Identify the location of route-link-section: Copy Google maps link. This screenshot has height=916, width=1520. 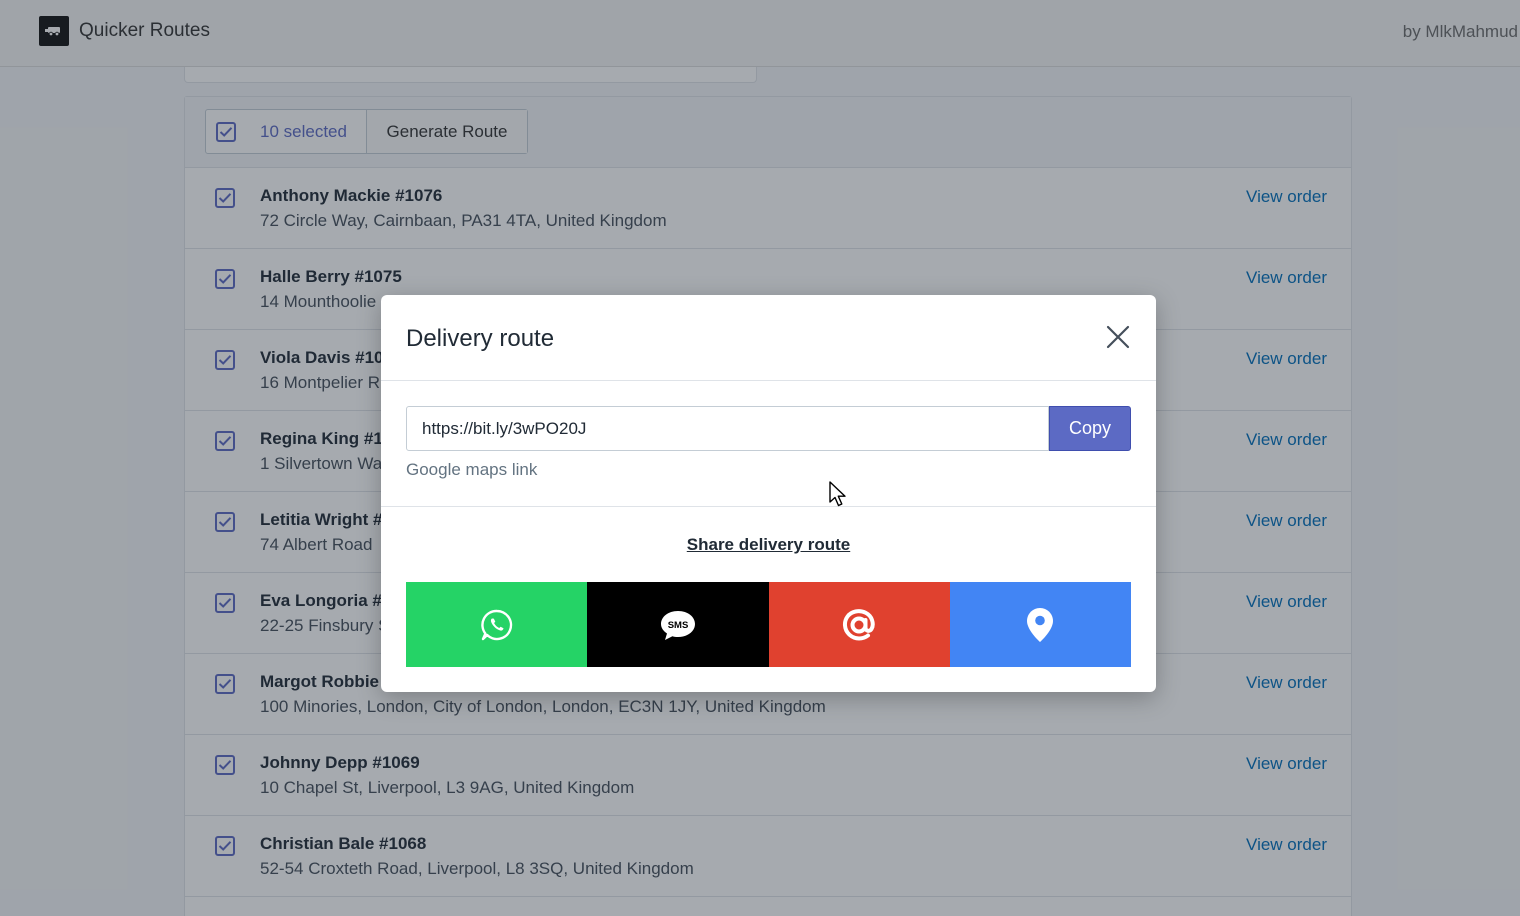
(768, 444).